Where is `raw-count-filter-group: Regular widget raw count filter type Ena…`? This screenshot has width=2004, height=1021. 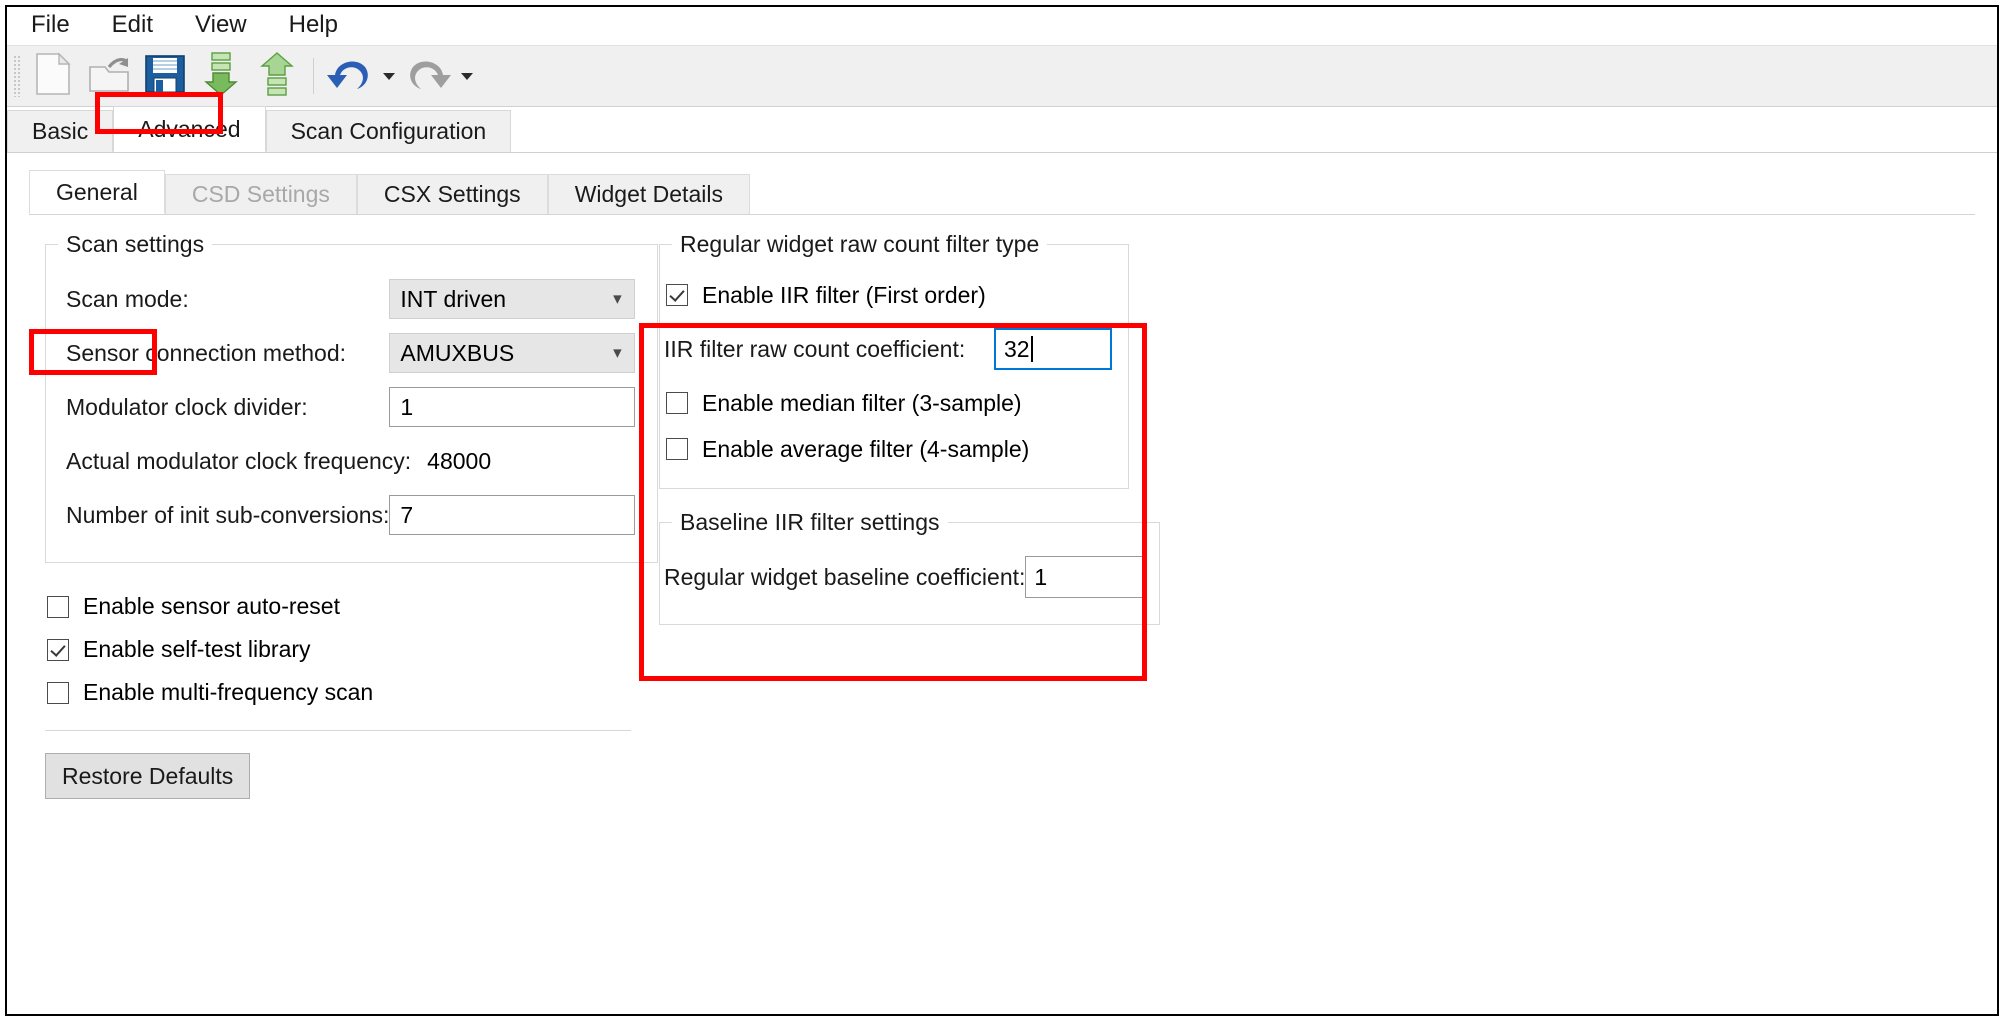
raw-count-filter-group: Regular widget raw count filter type Ena… is located at coordinates (894, 360).